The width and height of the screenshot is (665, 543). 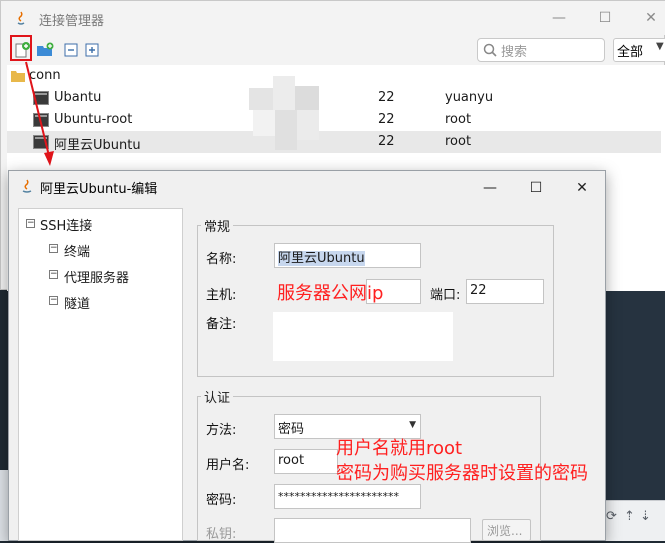 What do you see at coordinates (21, 48) in the screenshot?
I see `highlight-box` at bounding box center [21, 48].